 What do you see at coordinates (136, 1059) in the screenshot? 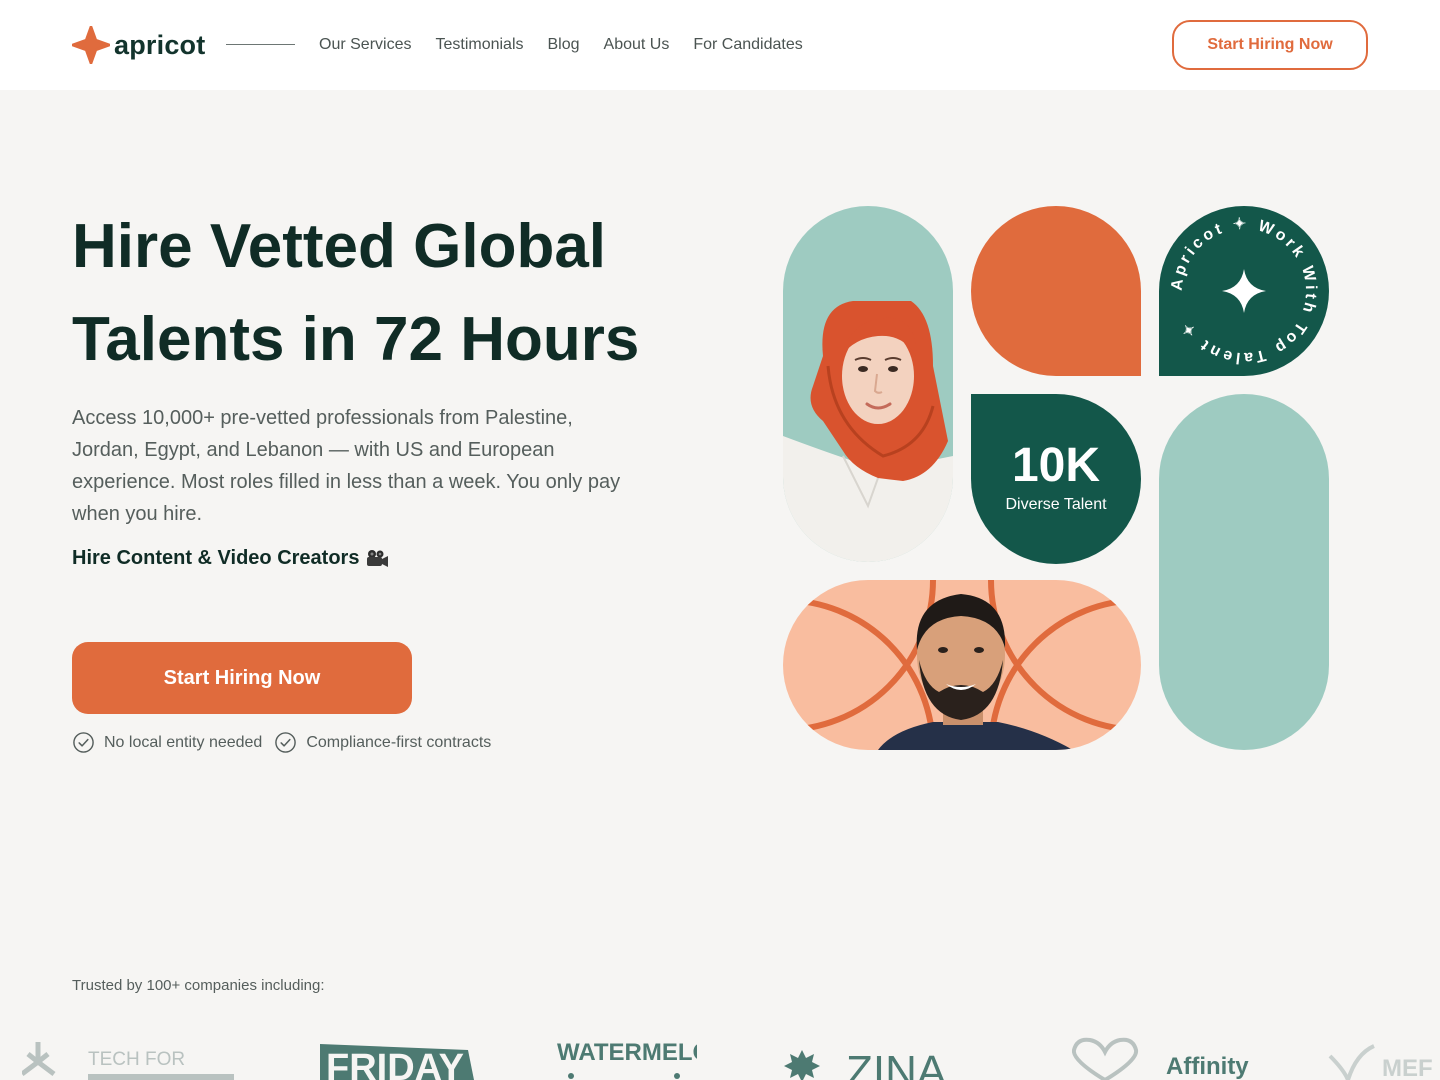
I see `tech-for-palestine-text: TECH FOR` at bounding box center [136, 1059].